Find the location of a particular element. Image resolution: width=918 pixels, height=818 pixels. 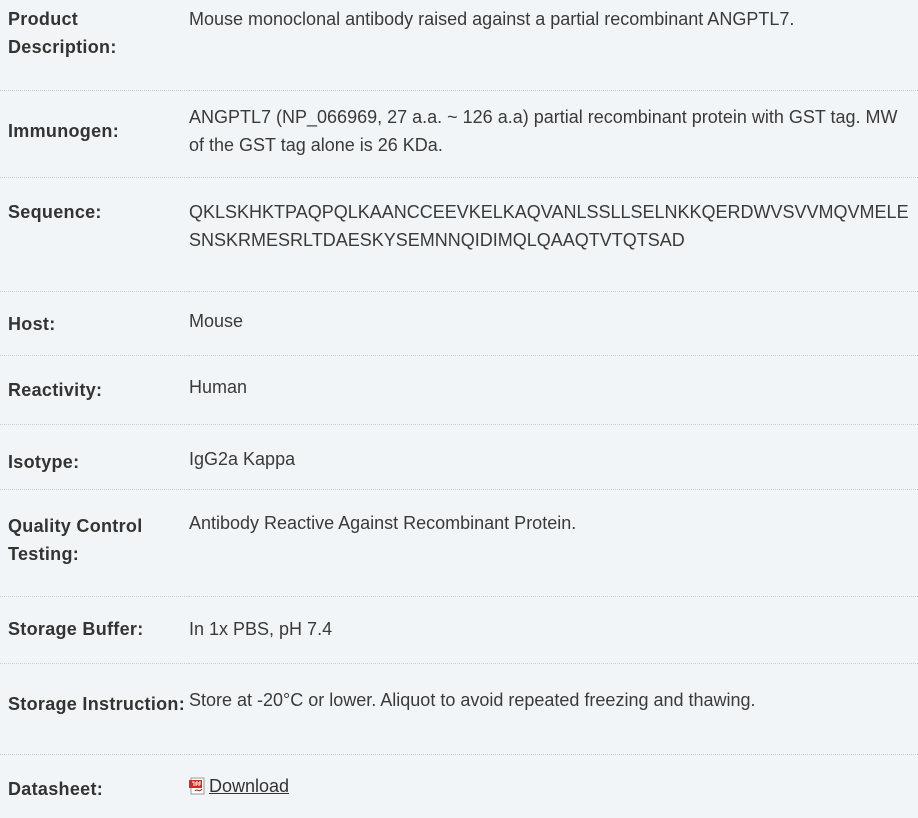

spec-value: In 1x PBS, pH 7.4 is located at coordinates (261, 628).